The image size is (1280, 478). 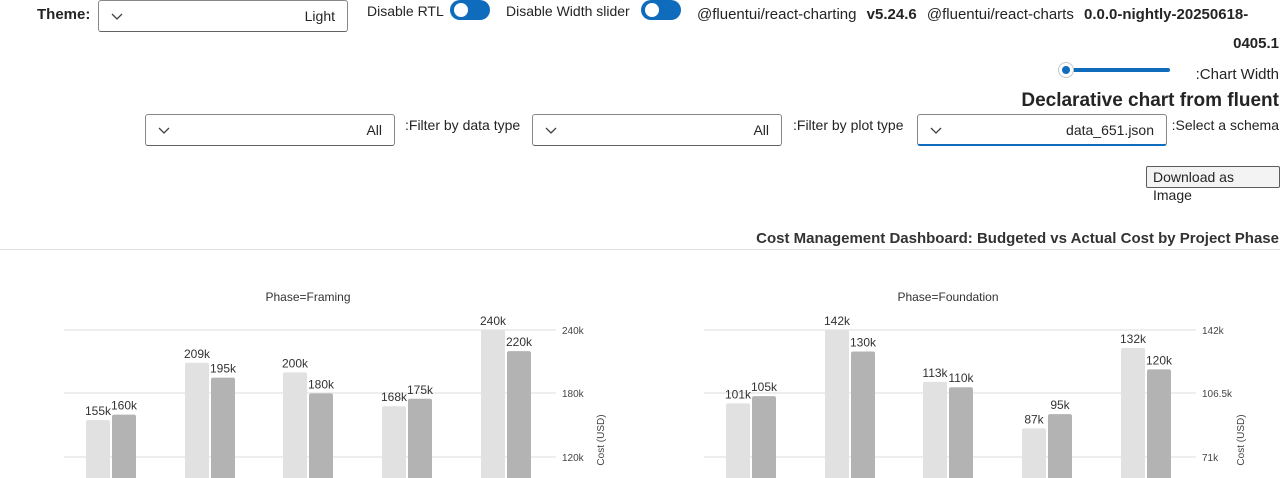 I want to click on theme-label: Theme:, so click(x=64, y=14).